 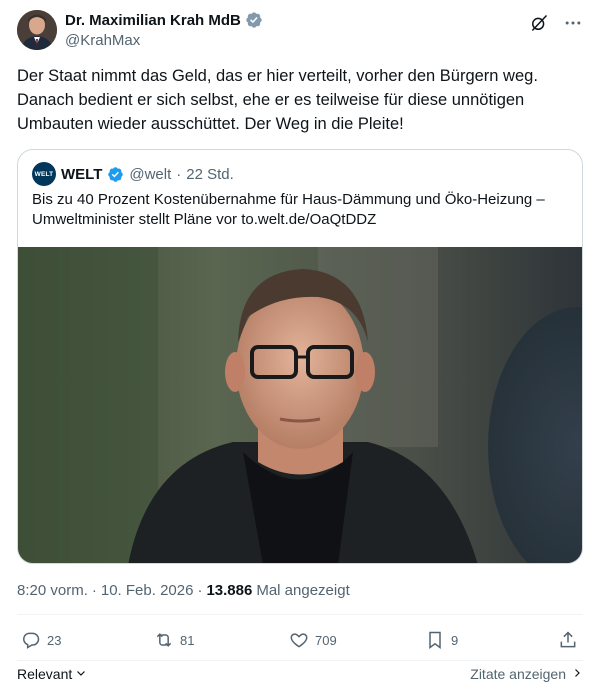 I want to click on bookmark-button: 9, so click(x=441, y=640).